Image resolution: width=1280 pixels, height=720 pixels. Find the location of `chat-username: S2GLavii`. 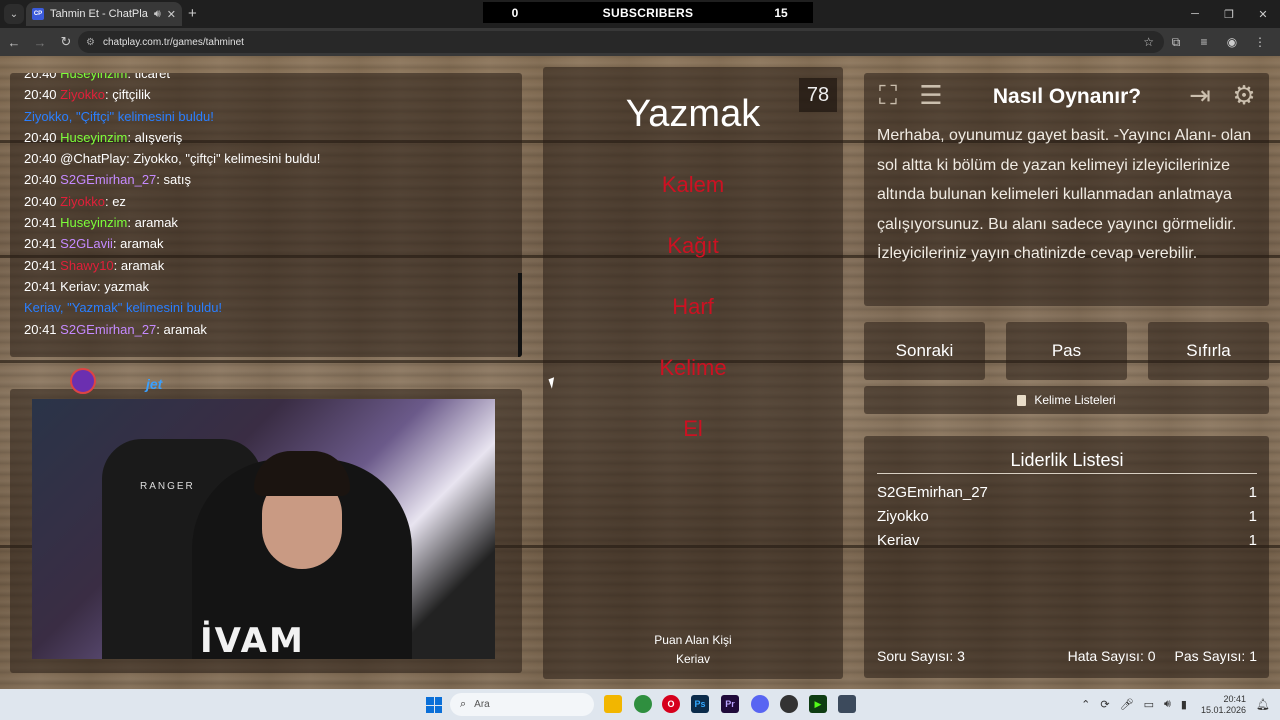

chat-username: S2GLavii is located at coordinates (86, 243).